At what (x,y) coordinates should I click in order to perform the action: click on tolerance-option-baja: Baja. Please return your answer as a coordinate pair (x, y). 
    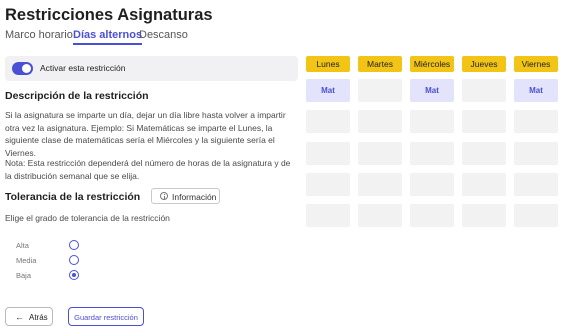
    Looking at the image, I should click on (48, 276).